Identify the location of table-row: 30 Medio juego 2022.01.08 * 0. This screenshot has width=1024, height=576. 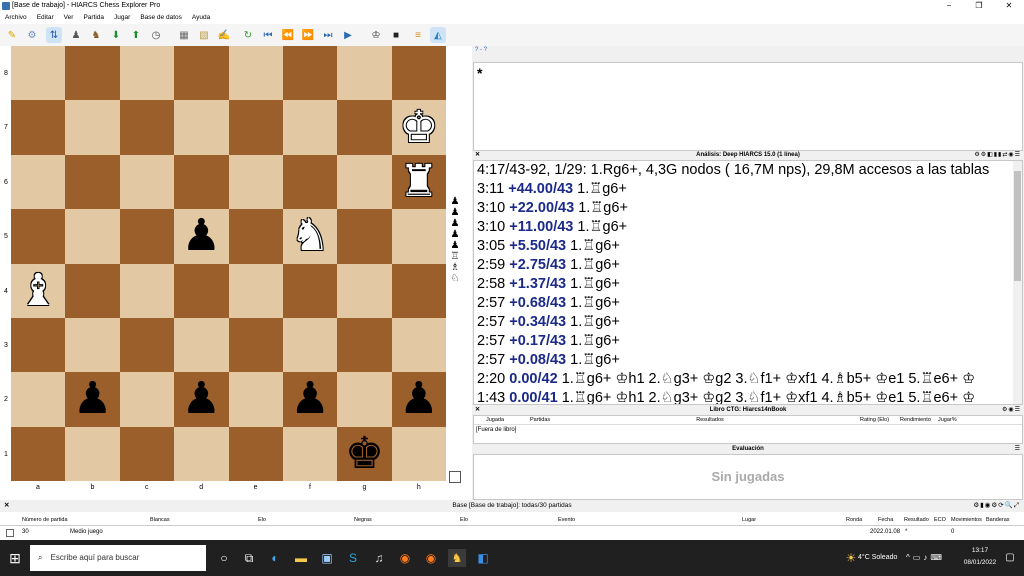
(512, 532).